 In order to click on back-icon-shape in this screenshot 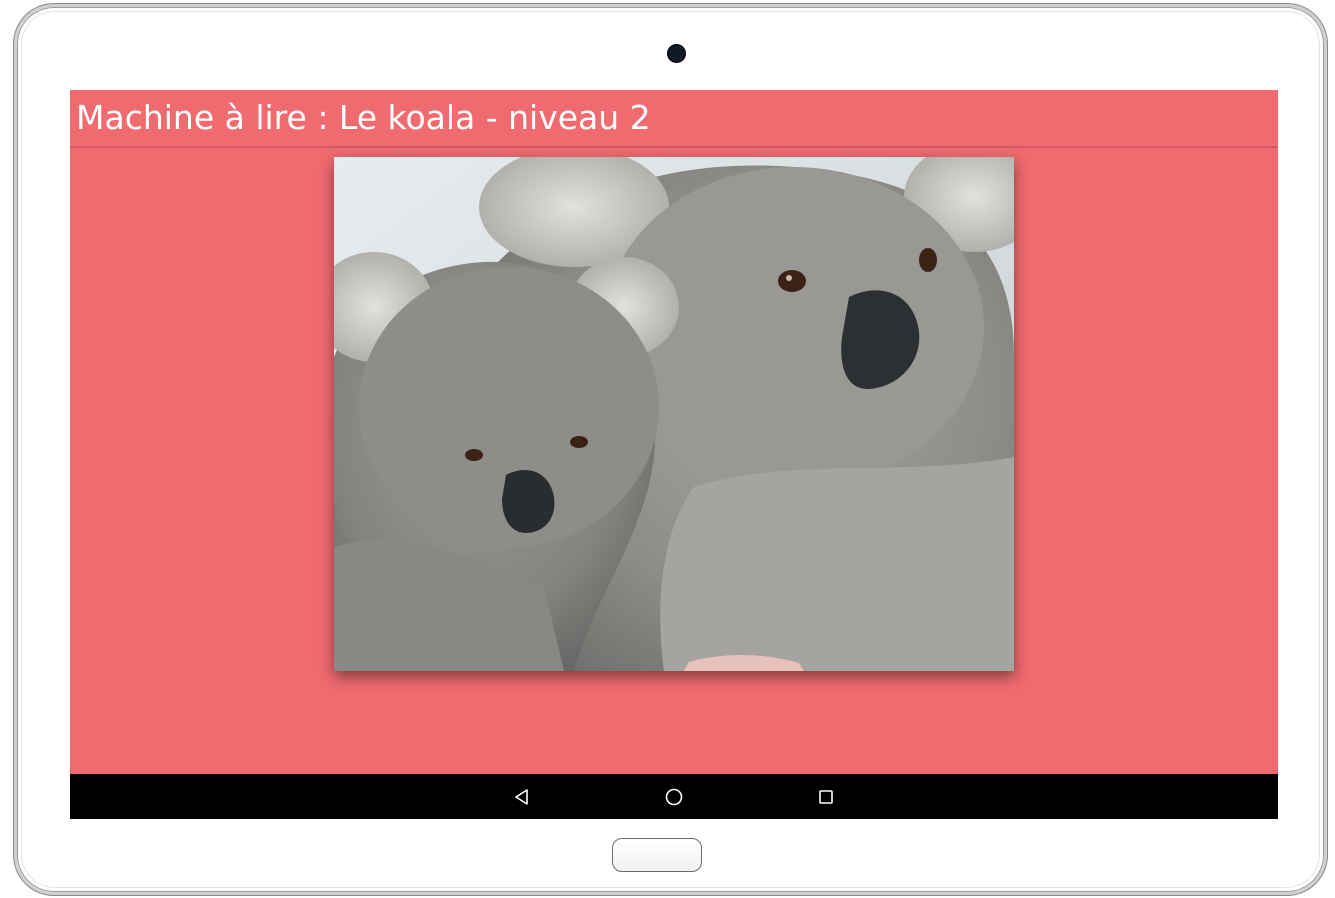, I will do `click(521, 797)`.